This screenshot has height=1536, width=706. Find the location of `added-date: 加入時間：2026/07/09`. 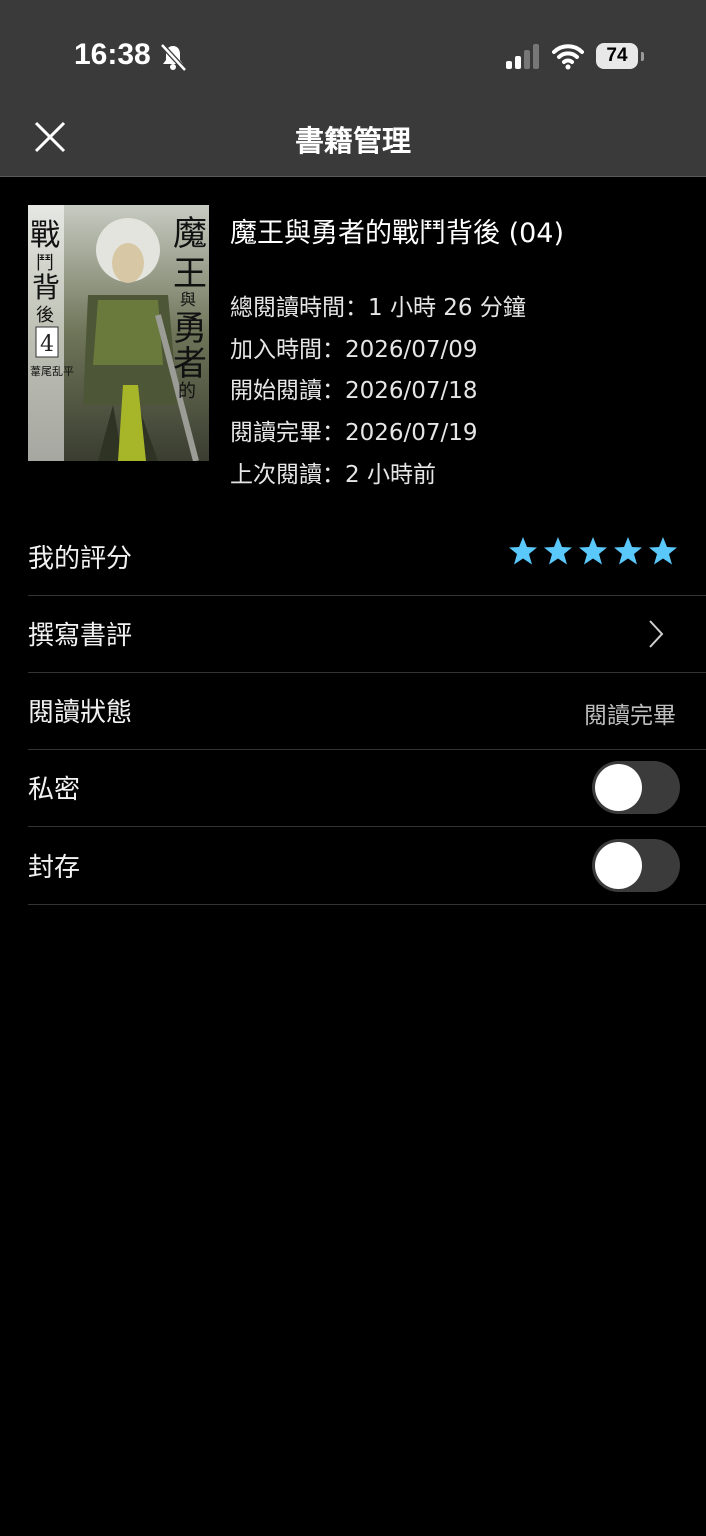

added-date: 加入時間：2026/07/09 is located at coordinates (354, 350).